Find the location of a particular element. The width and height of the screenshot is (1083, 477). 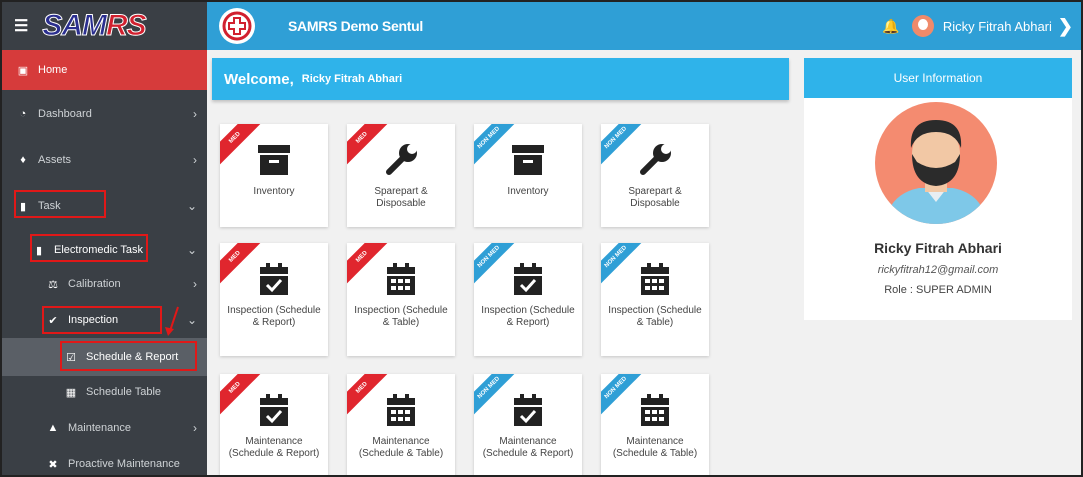

avatar is located at coordinates (922, 26).